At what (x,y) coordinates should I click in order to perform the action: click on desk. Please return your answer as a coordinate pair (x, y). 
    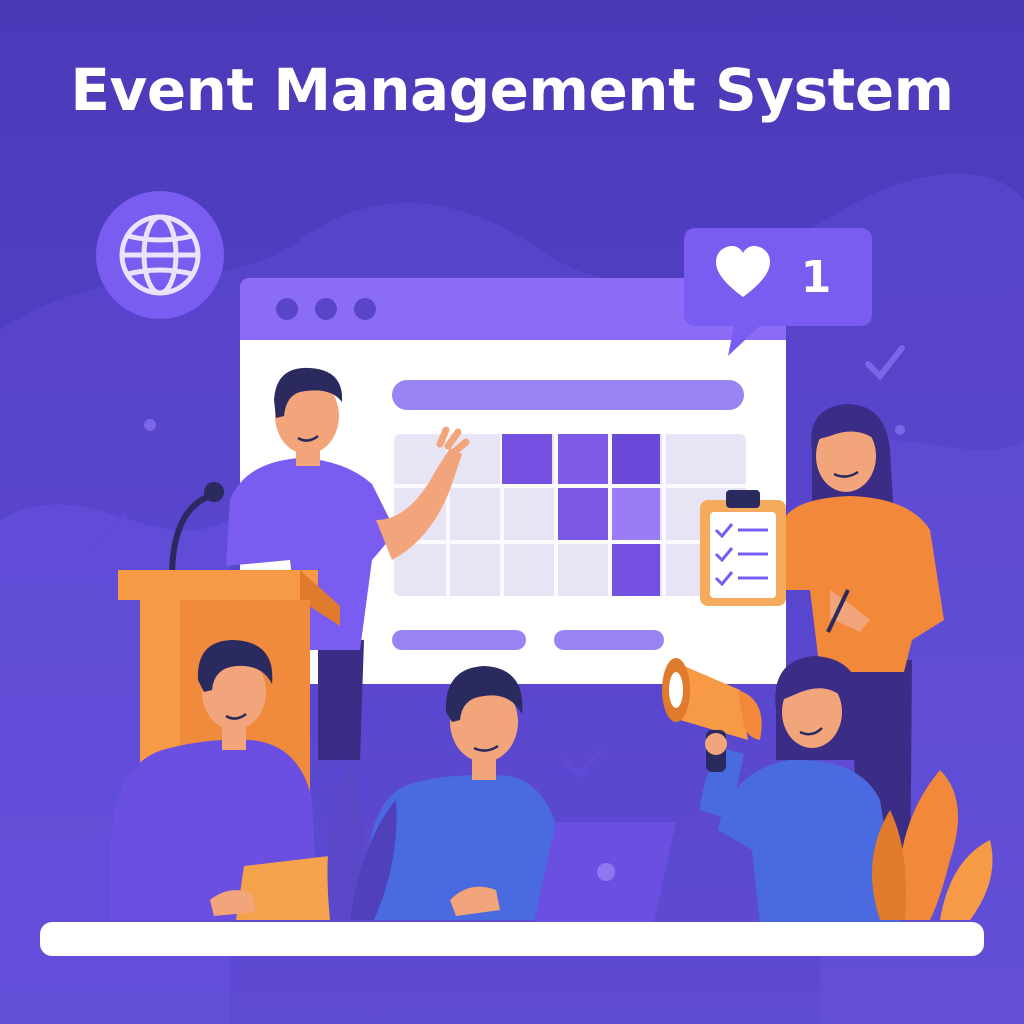
    Looking at the image, I should click on (512, 939).